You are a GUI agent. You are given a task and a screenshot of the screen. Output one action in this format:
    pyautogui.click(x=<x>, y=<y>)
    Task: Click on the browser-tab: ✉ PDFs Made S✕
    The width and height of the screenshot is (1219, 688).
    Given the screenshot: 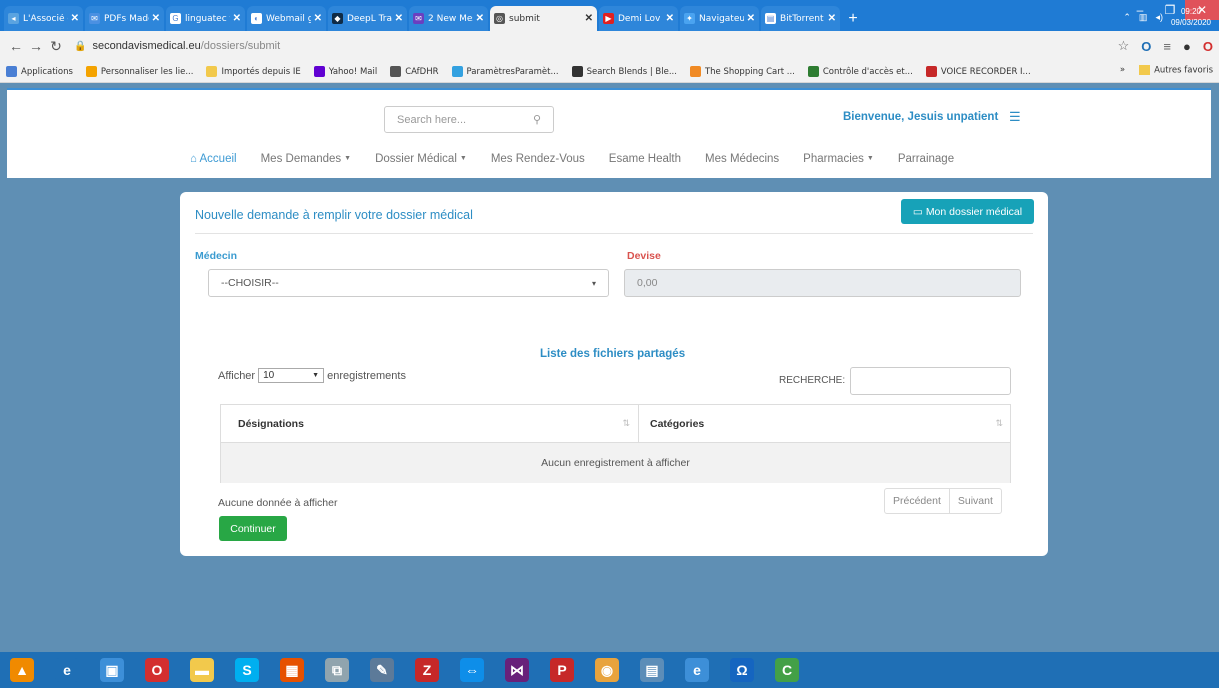 What is the action you would take?
    pyautogui.click(x=124, y=18)
    